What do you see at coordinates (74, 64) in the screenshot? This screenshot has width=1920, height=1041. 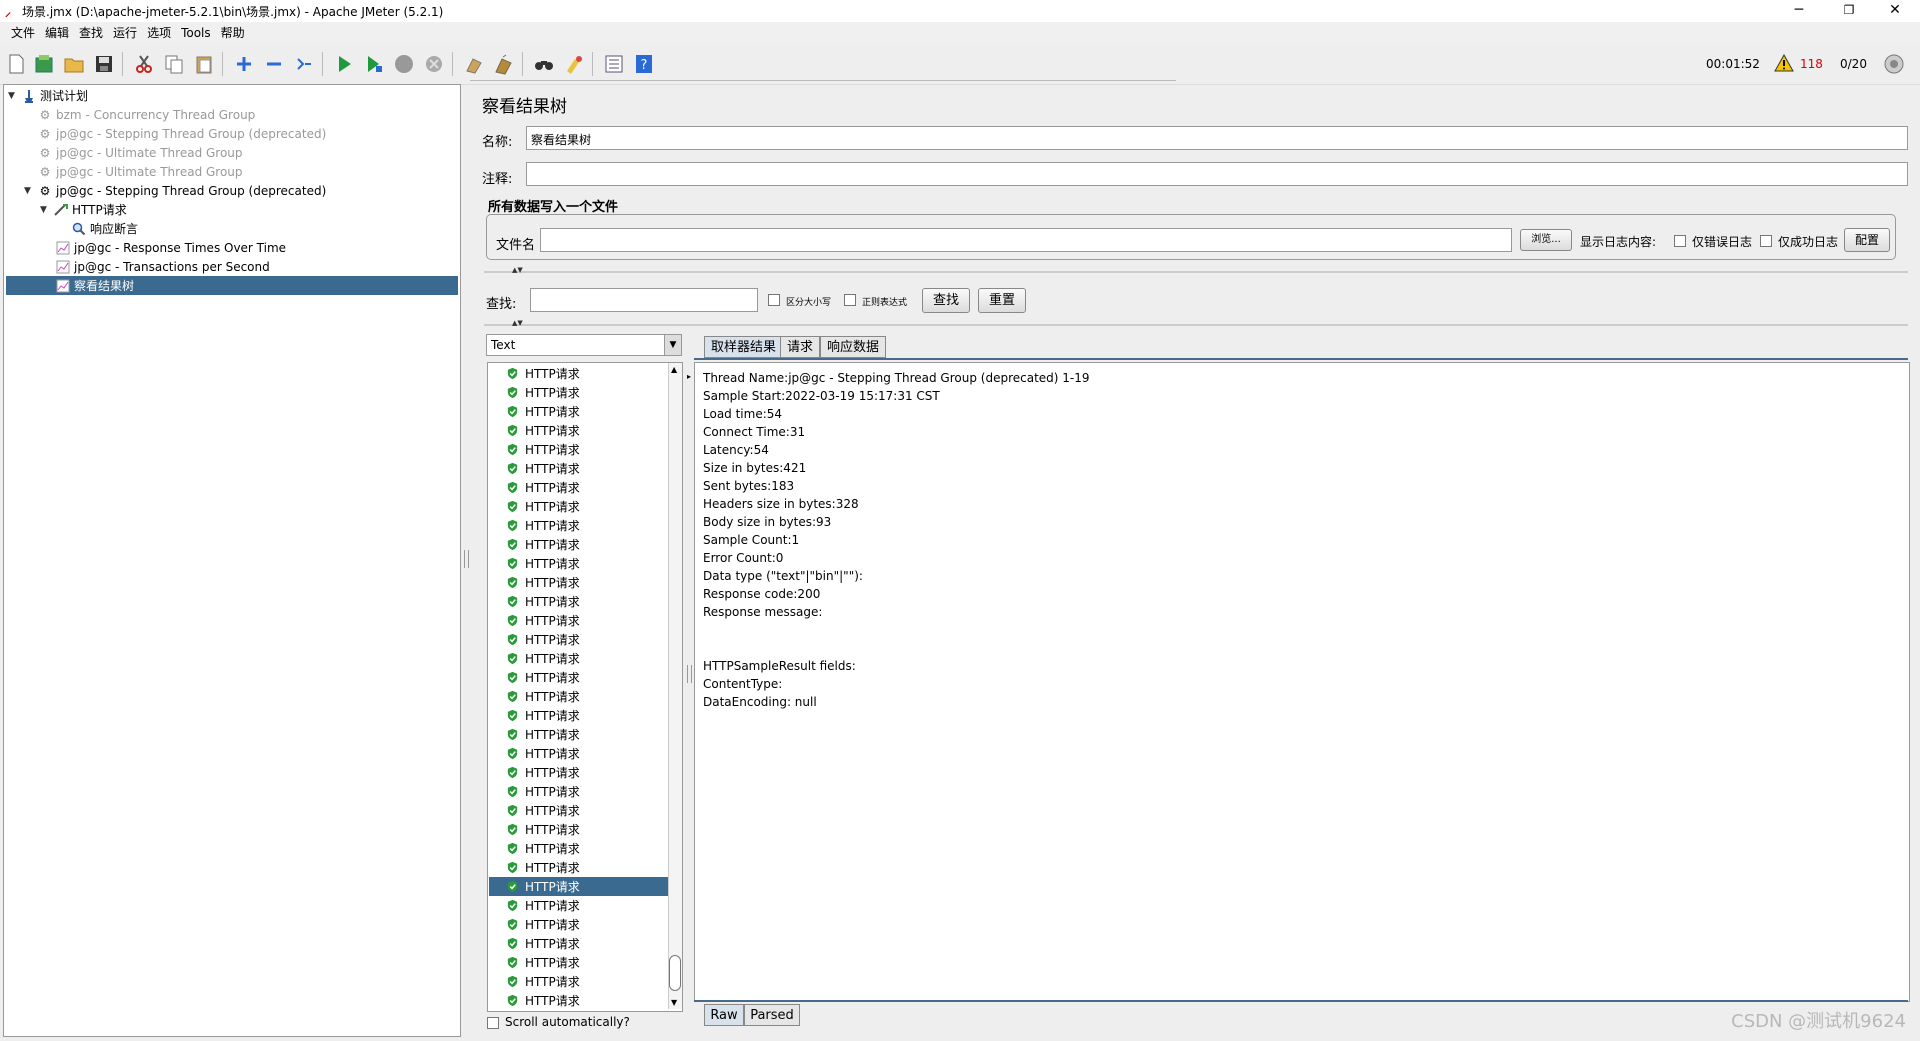 I see `open-folder-icon` at bounding box center [74, 64].